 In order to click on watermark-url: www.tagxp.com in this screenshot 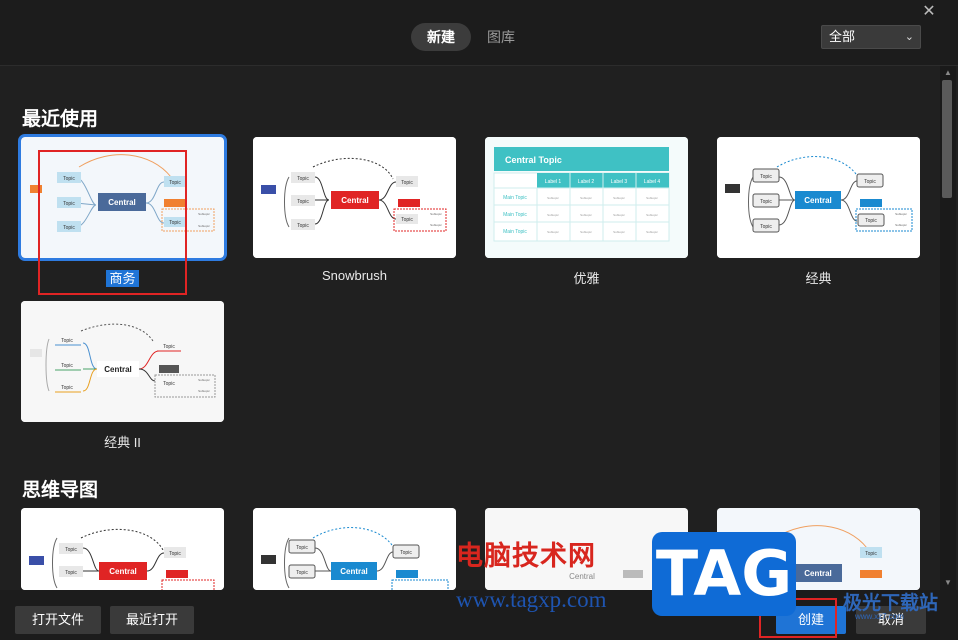, I will do `click(531, 599)`.